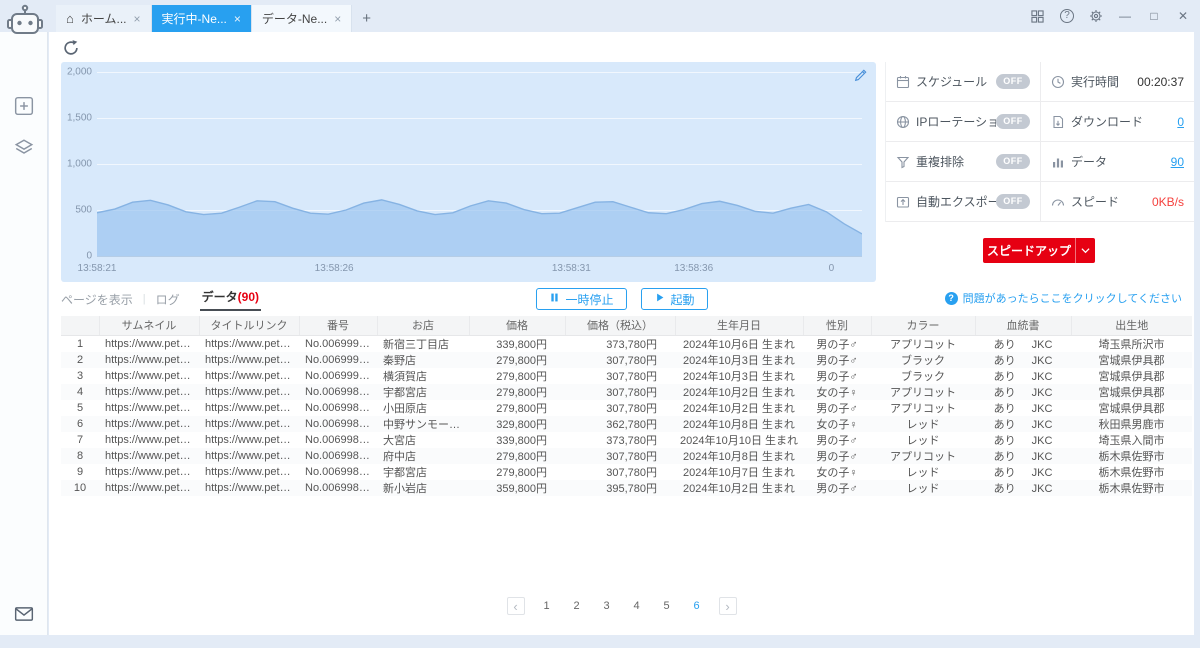 The height and width of the screenshot is (648, 1200). What do you see at coordinates (860, 78) in the screenshot?
I see `edit-pencil-icon` at bounding box center [860, 78].